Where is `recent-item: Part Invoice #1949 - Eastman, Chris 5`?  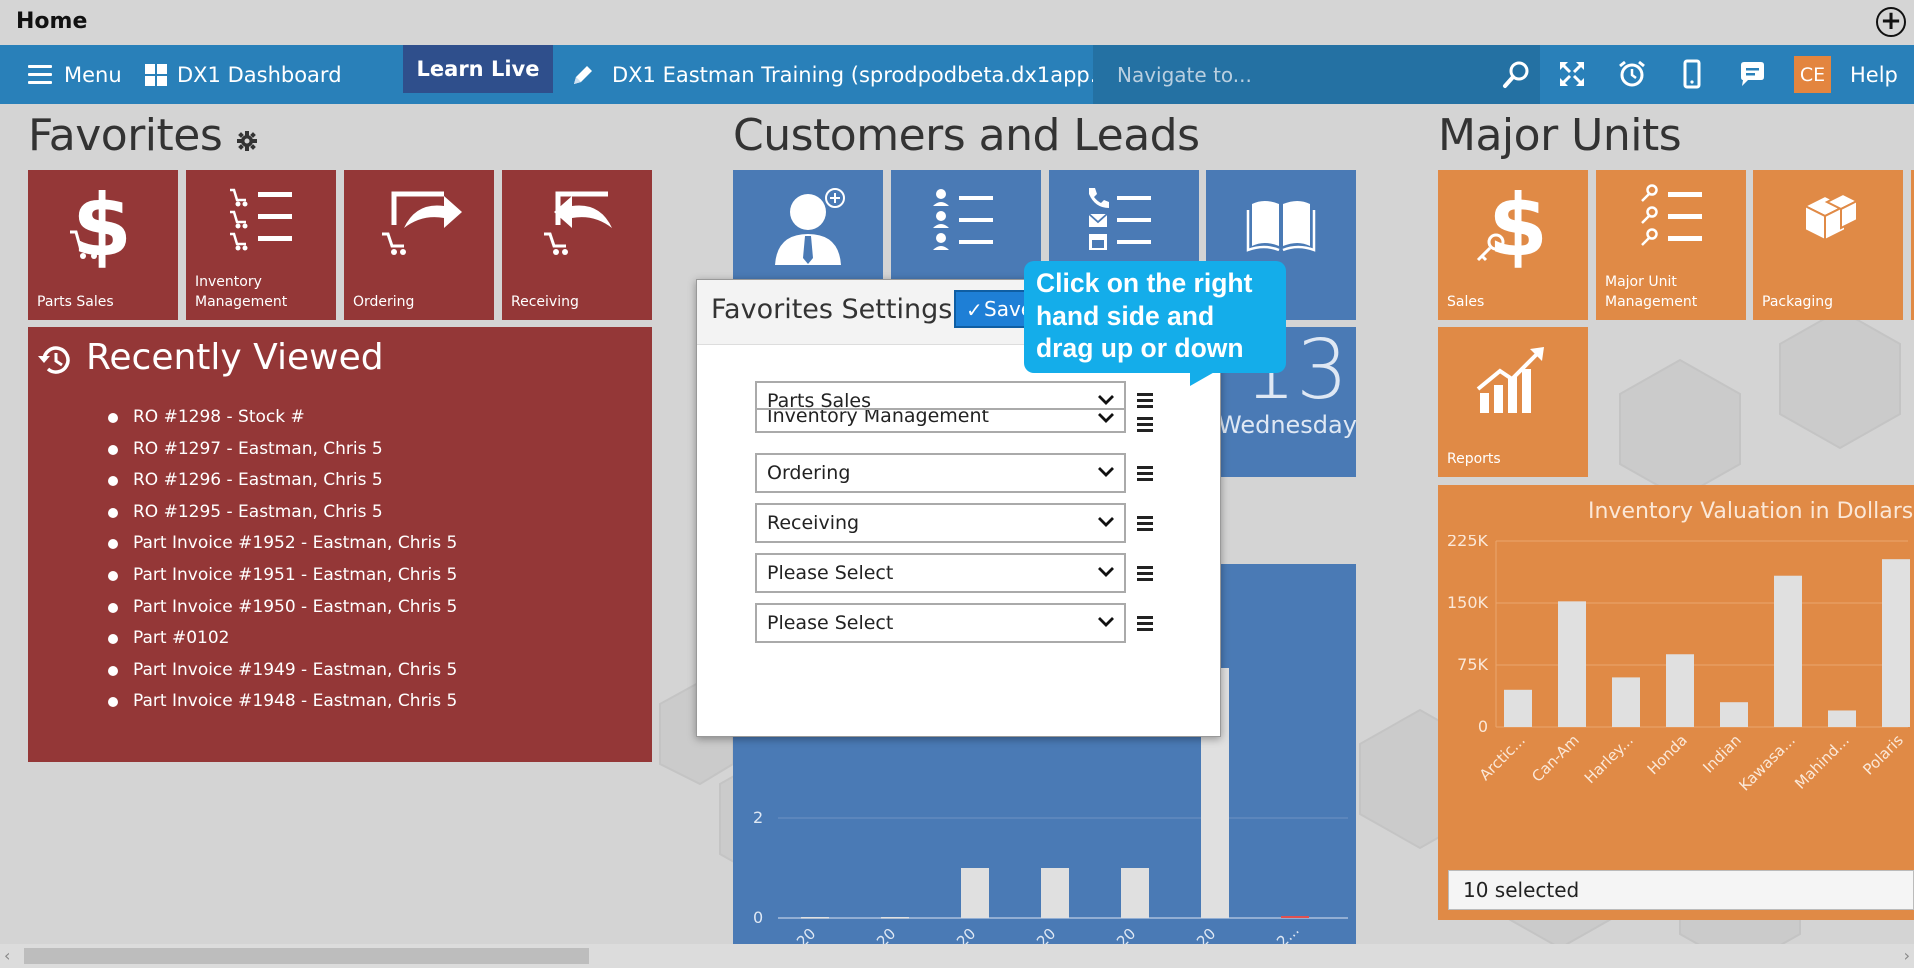 recent-item: Part Invoice #1949 - Eastman, Chris 5 is located at coordinates (282, 671).